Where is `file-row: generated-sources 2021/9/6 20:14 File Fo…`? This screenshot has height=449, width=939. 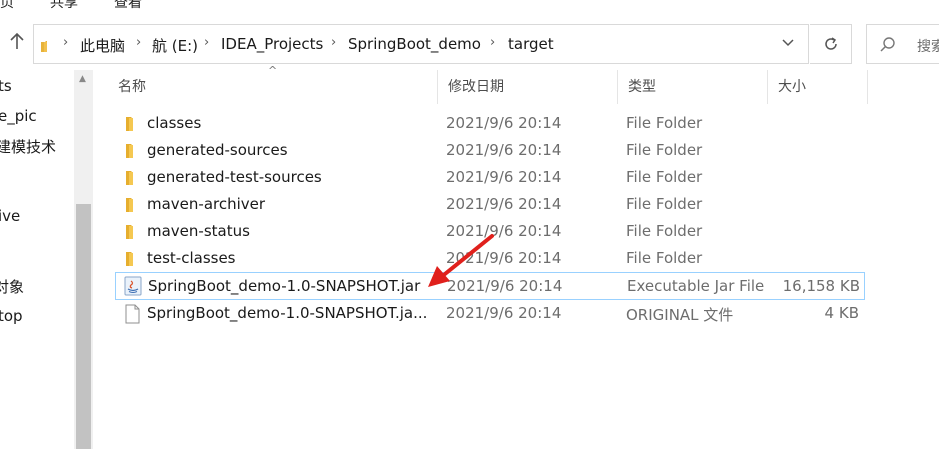 file-row: generated-sources 2021/9/6 20:14 File Fo… is located at coordinates (489, 150).